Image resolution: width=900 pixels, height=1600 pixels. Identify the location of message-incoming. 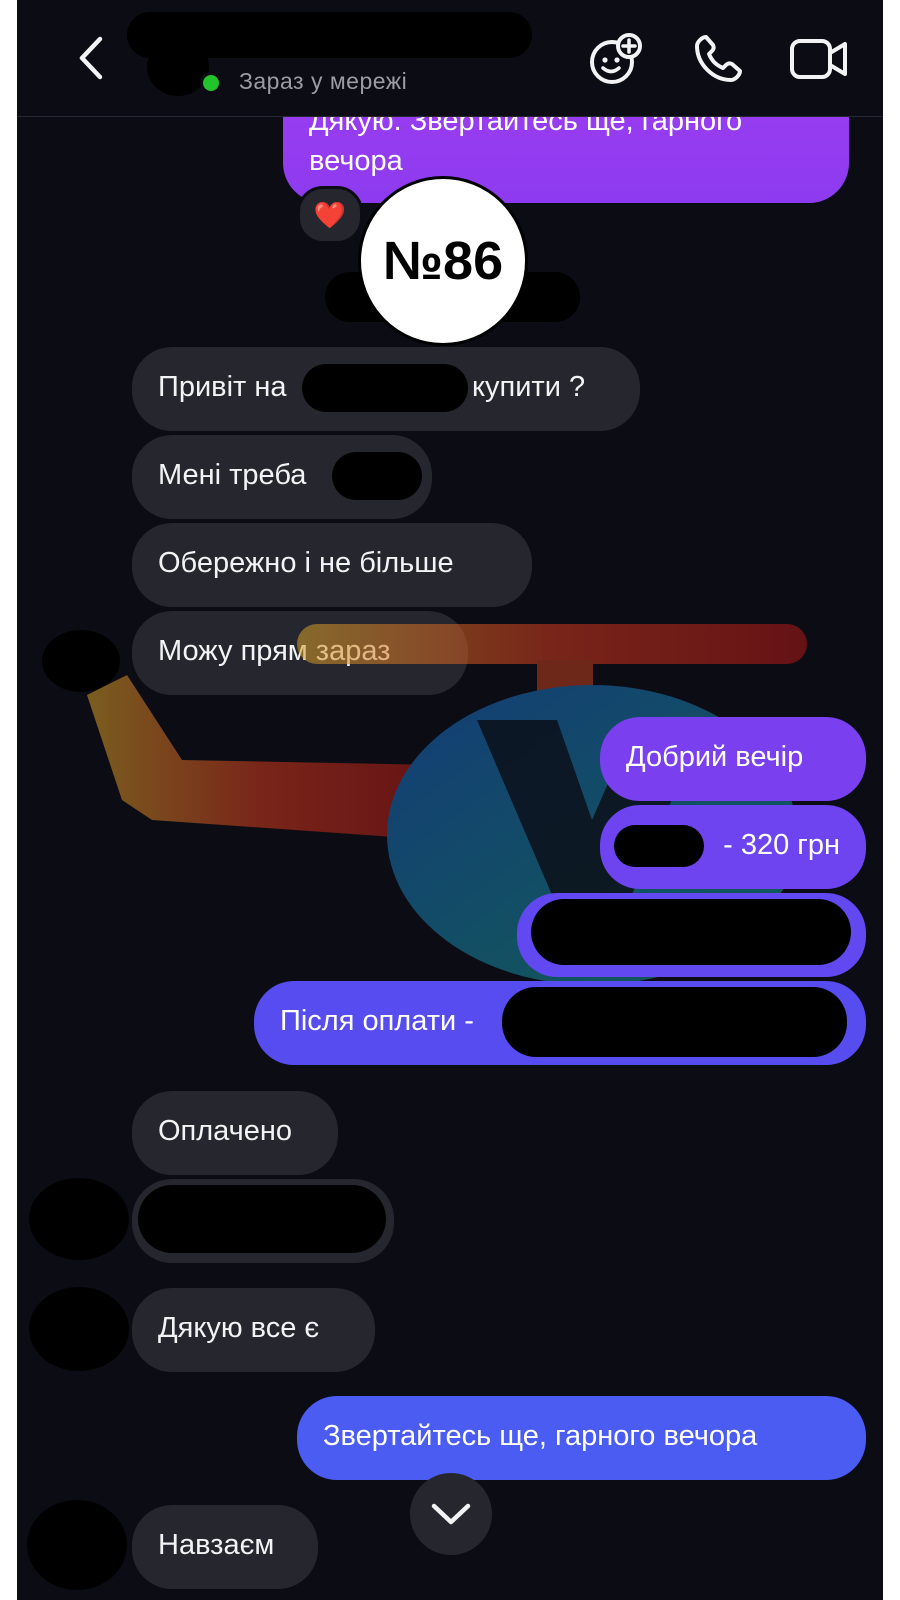
(263, 1221).